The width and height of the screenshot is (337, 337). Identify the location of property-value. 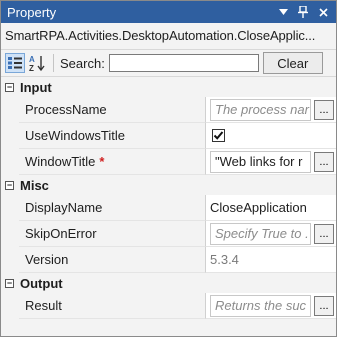
(270, 136).